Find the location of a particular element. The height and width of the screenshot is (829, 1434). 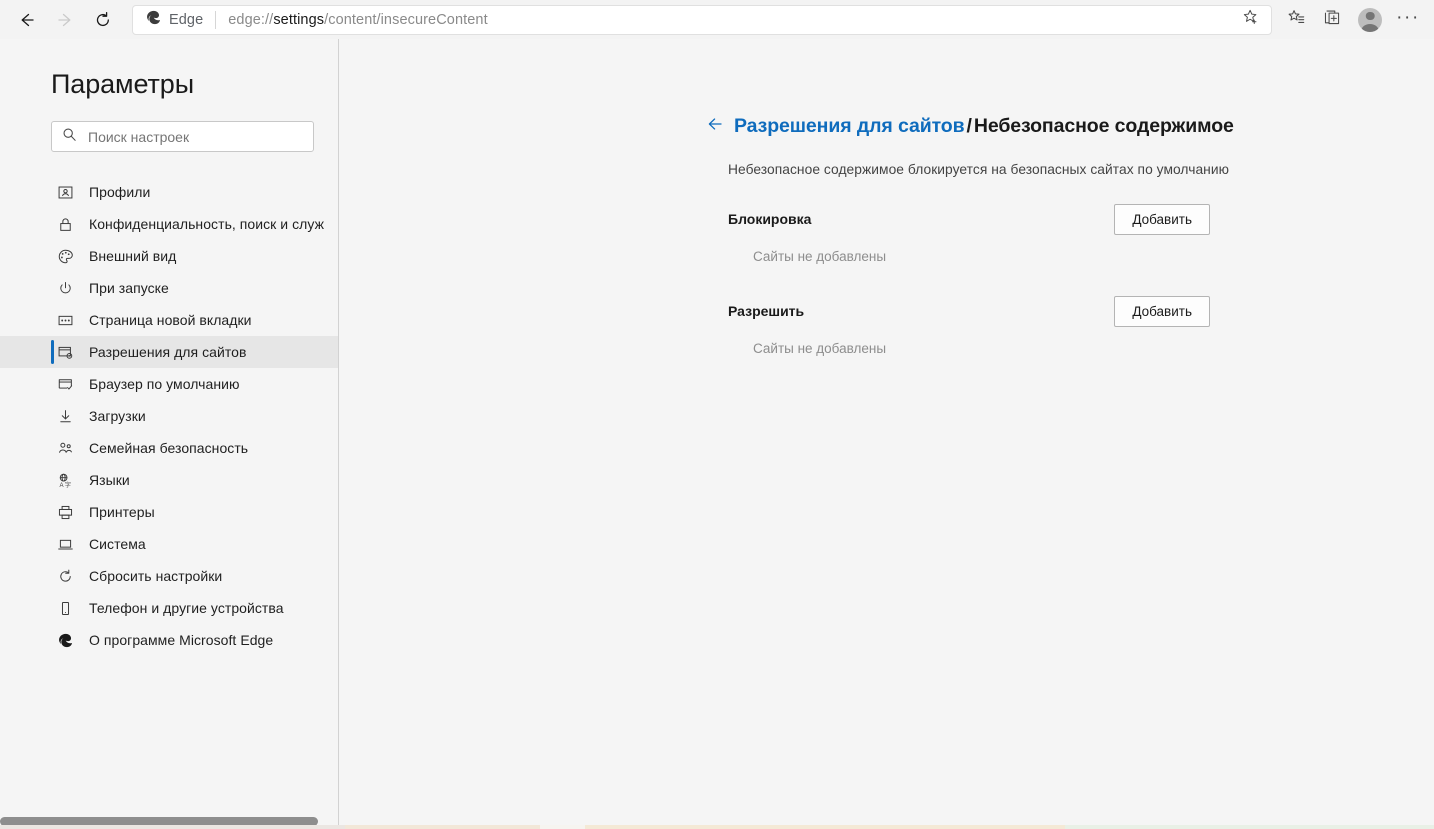

site-permissions-icon is located at coordinates (65, 352).